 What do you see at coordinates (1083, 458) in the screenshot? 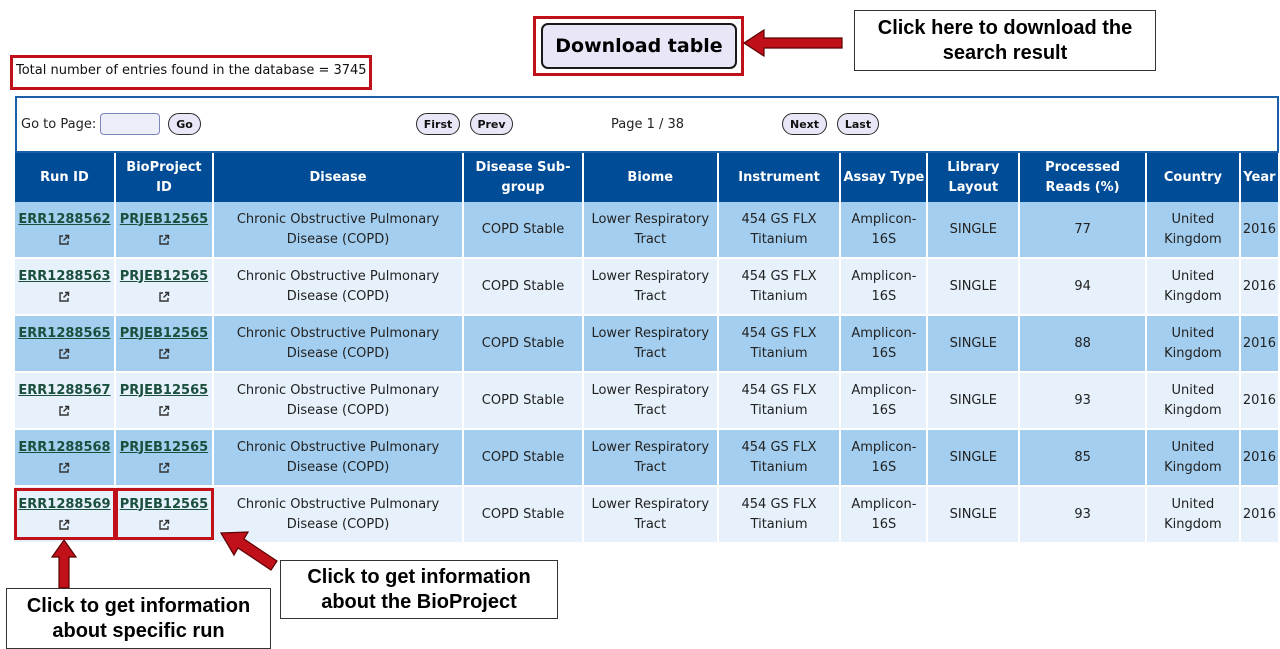
I see `processed-reads-cell: 85` at bounding box center [1083, 458].